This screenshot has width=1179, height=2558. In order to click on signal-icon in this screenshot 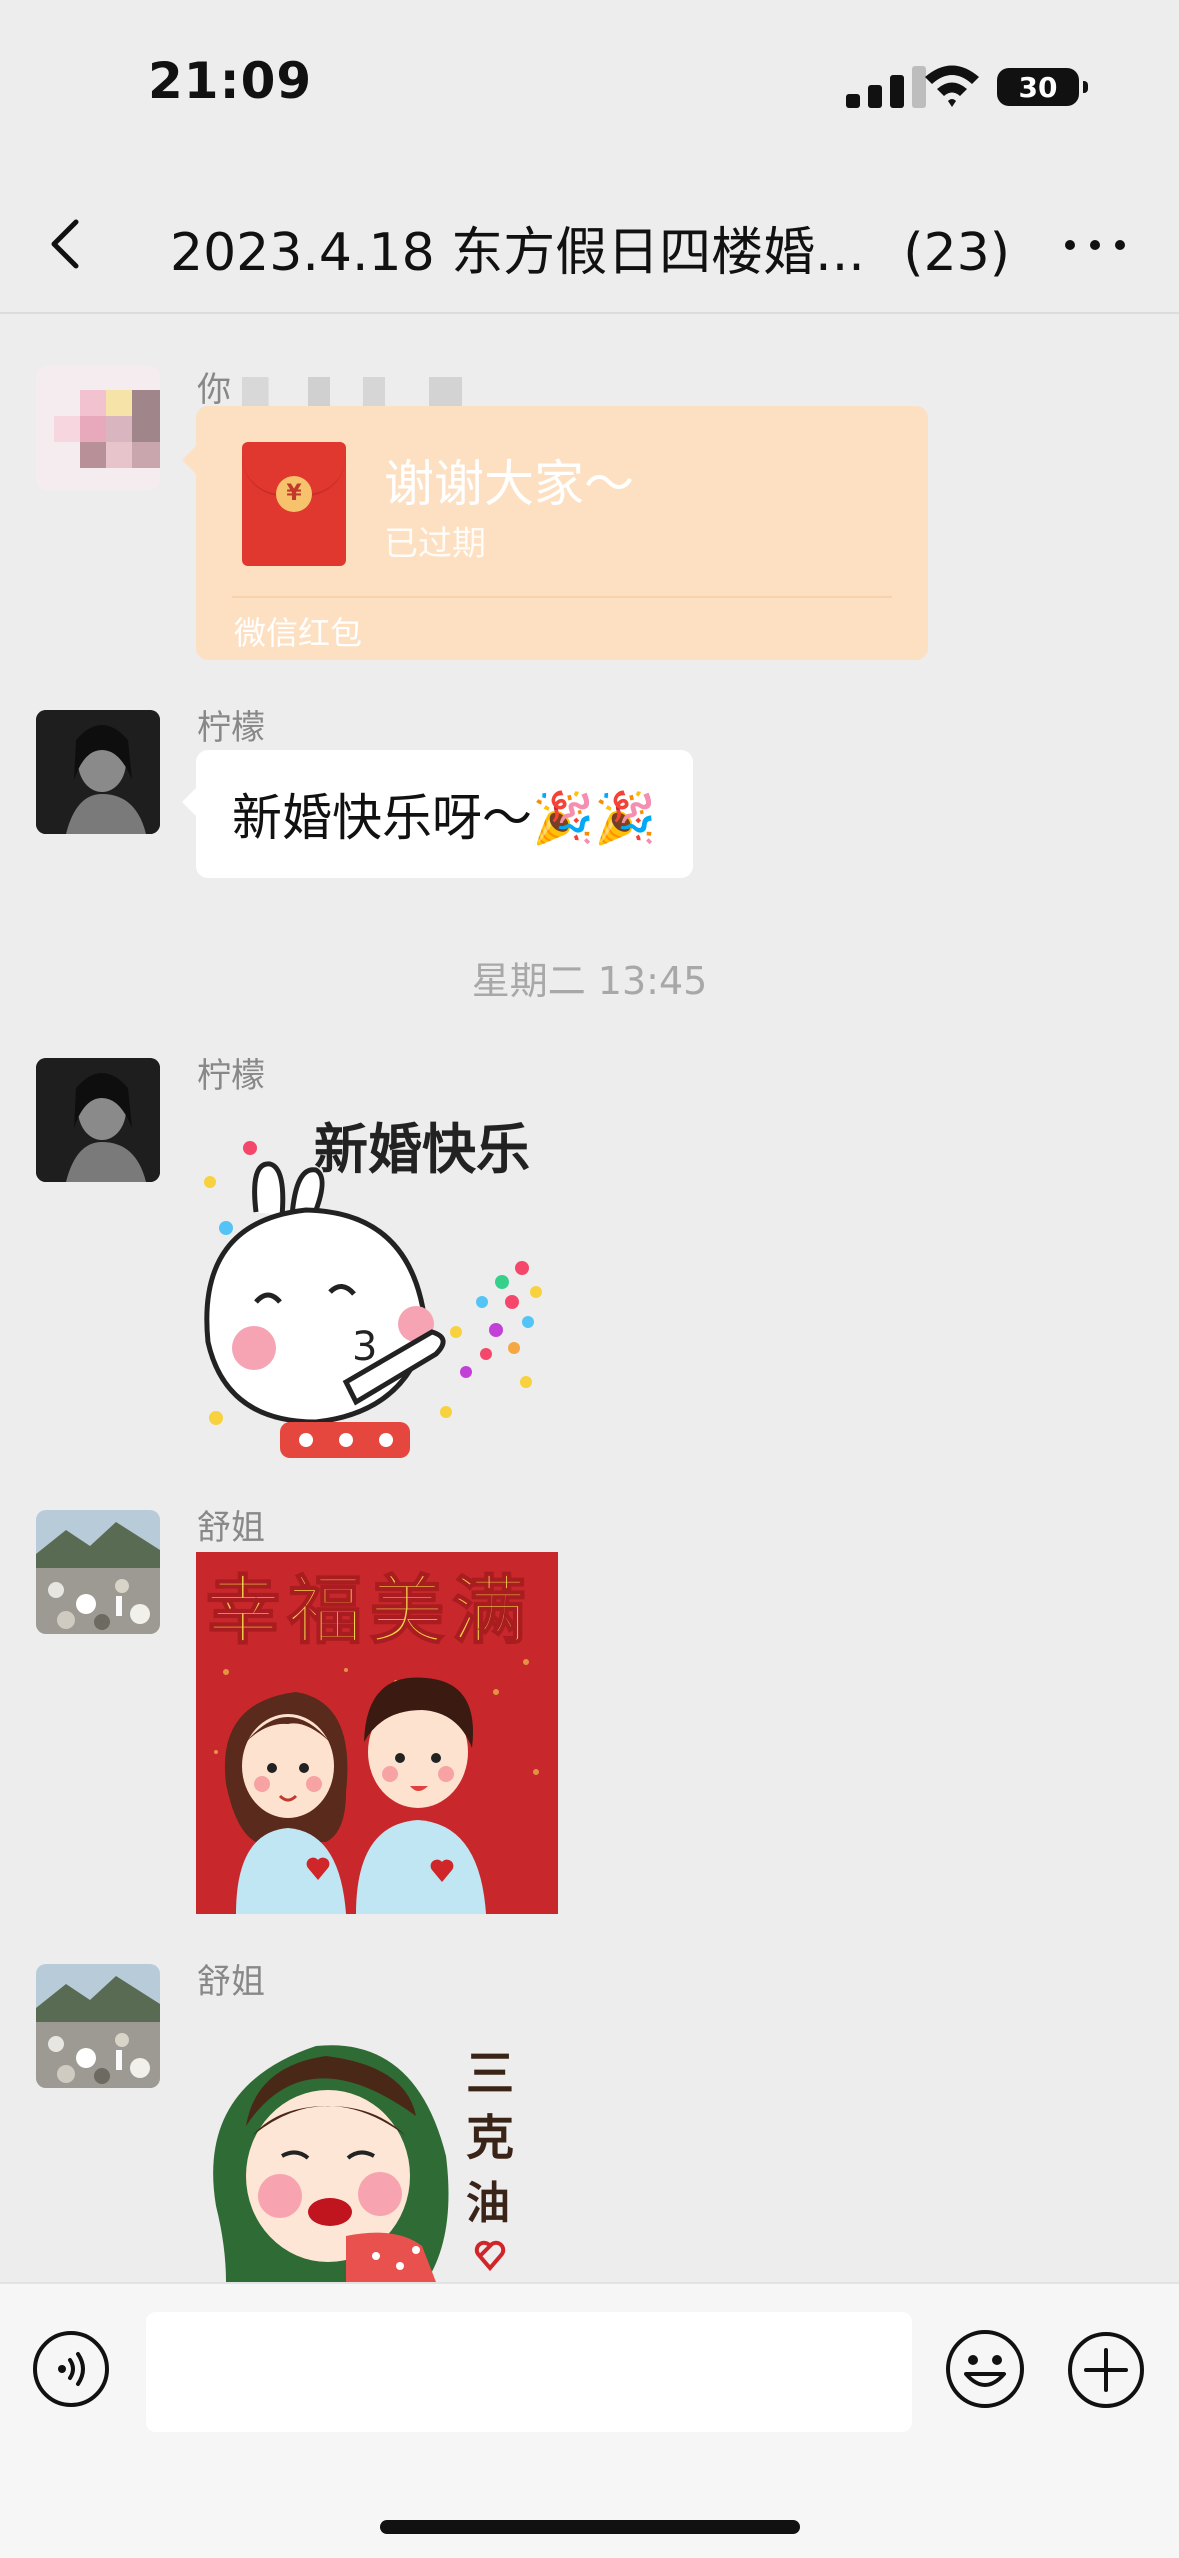, I will do `click(886, 87)`.